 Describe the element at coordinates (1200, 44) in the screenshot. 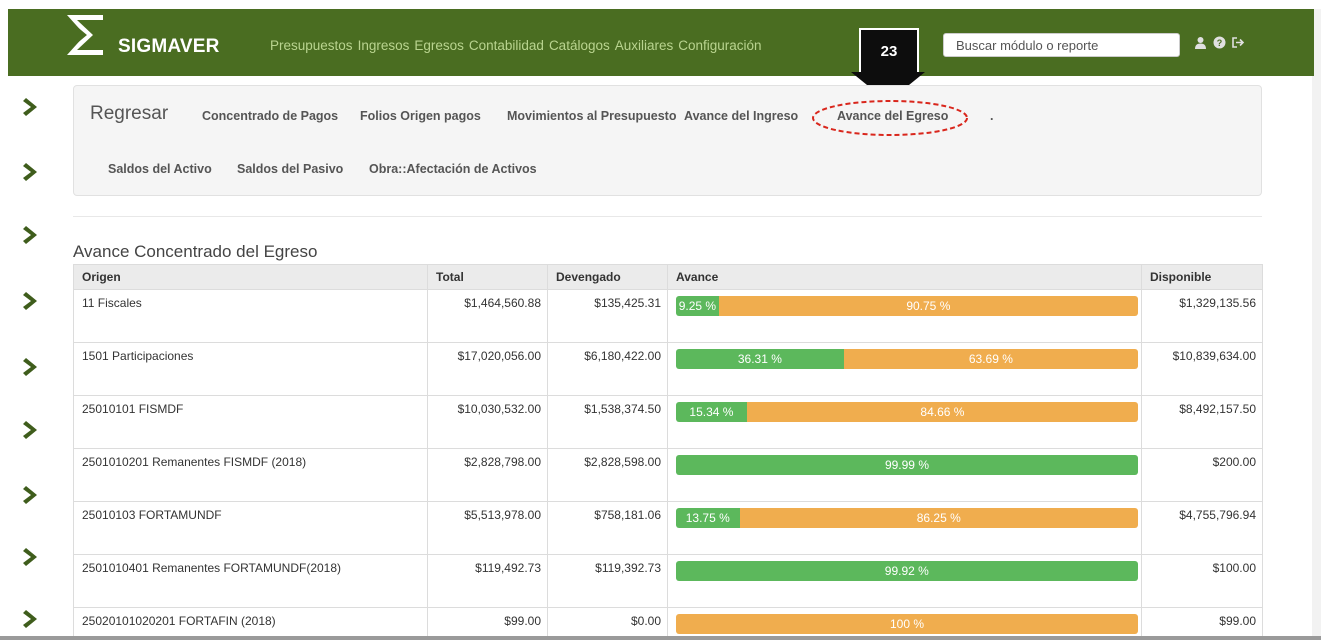

I see `user-icon` at that location.